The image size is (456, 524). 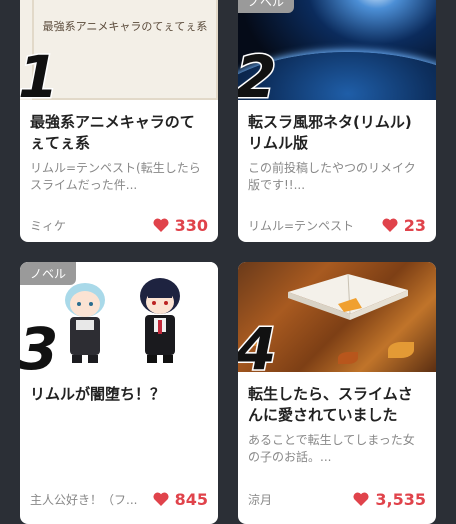 I want to click on card-thumbnail: 4, so click(x=337, y=317).